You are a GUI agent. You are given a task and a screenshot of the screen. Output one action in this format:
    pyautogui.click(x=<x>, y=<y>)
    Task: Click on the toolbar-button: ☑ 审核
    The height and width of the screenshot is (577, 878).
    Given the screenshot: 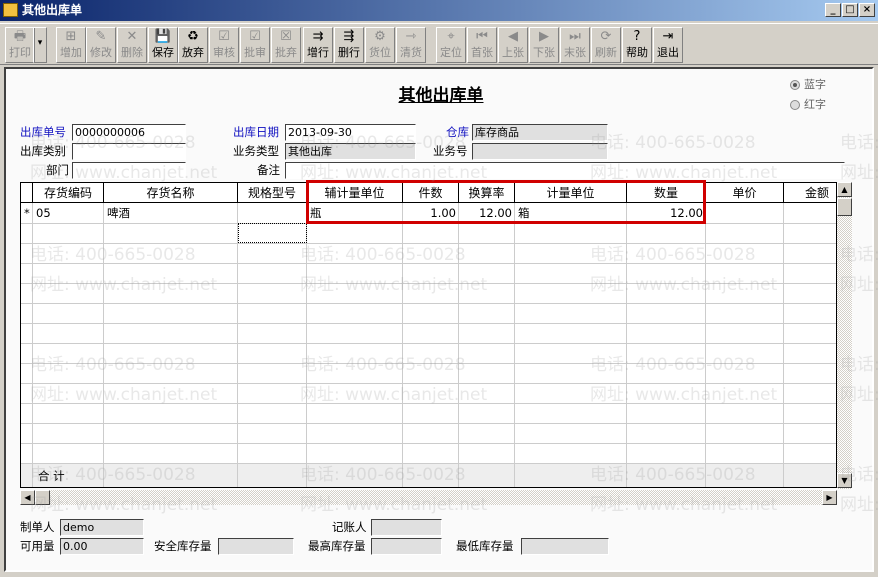 What is the action you would take?
    pyautogui.click(x=224, y=45)
    